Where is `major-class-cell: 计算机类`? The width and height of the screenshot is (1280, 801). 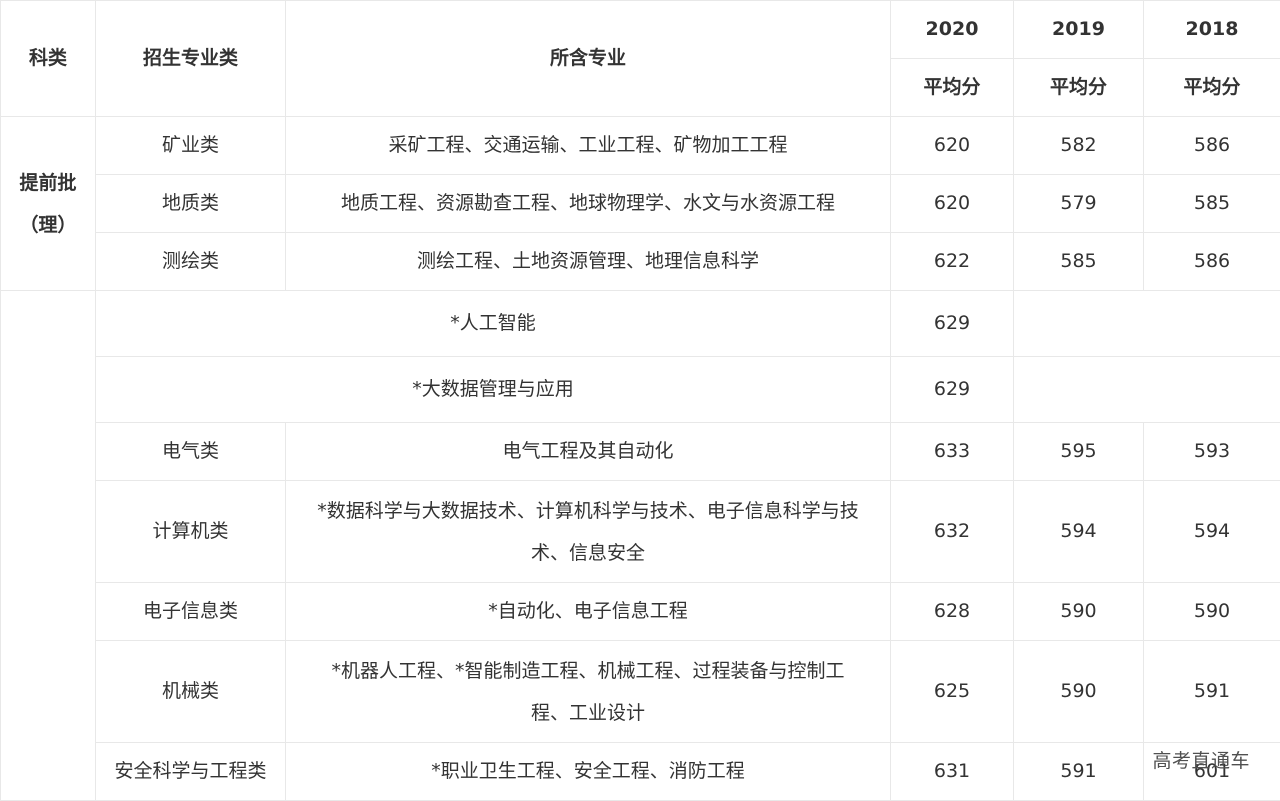
major-class-cell: 计算机类 is located at coordinates (191, 532).